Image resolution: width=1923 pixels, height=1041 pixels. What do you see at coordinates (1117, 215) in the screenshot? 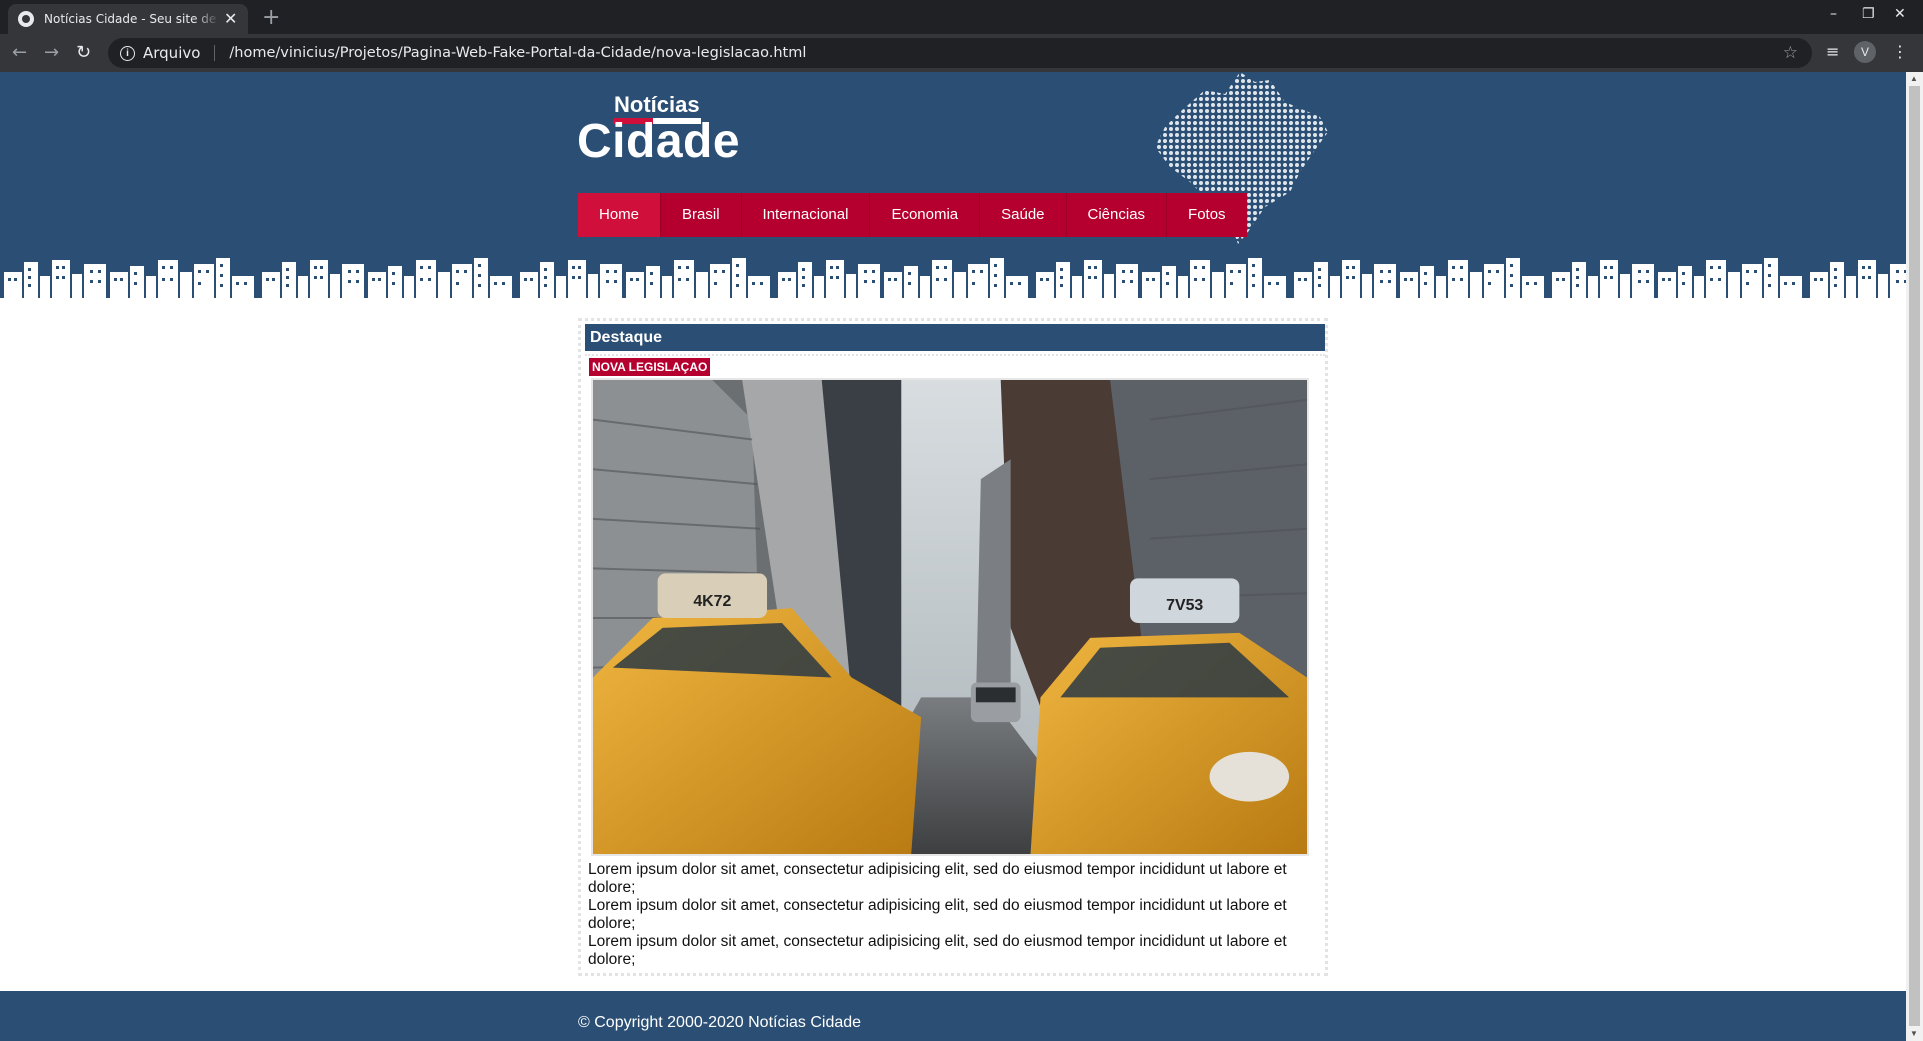
I see `nav-item-ciencias: Ciências` at bounding box center [1117, 215].